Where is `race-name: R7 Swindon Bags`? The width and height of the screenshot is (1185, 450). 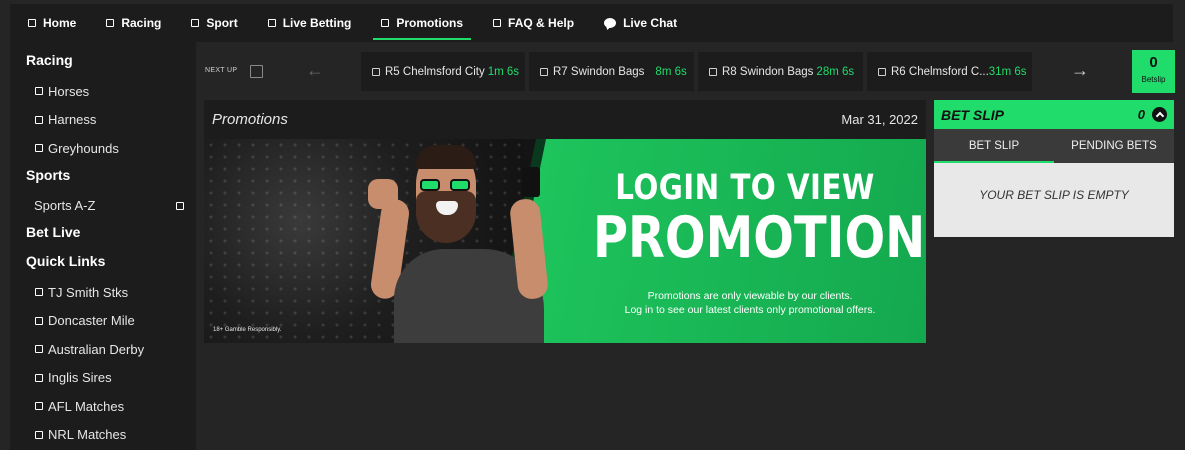
race-name: R7 Swindon Bags is located at coordinates (599, 71).